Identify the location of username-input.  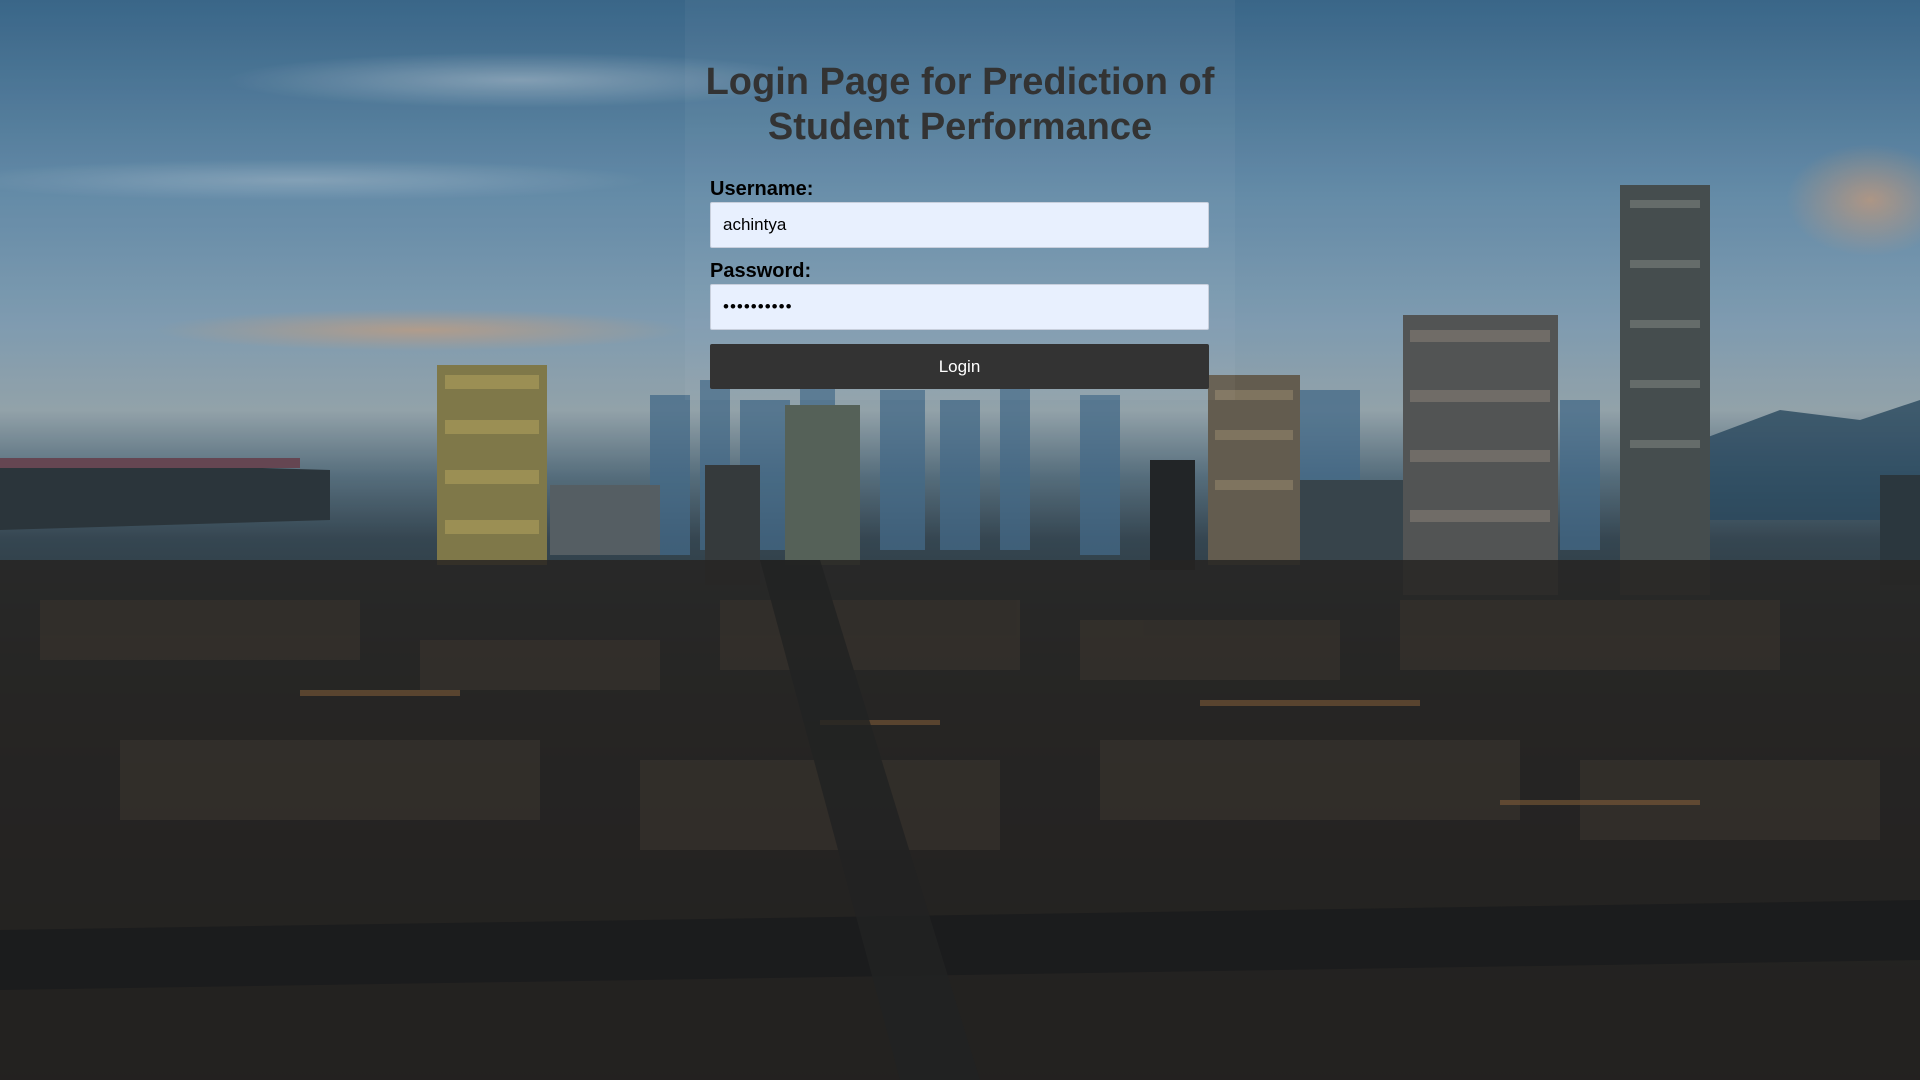
(959, 225).